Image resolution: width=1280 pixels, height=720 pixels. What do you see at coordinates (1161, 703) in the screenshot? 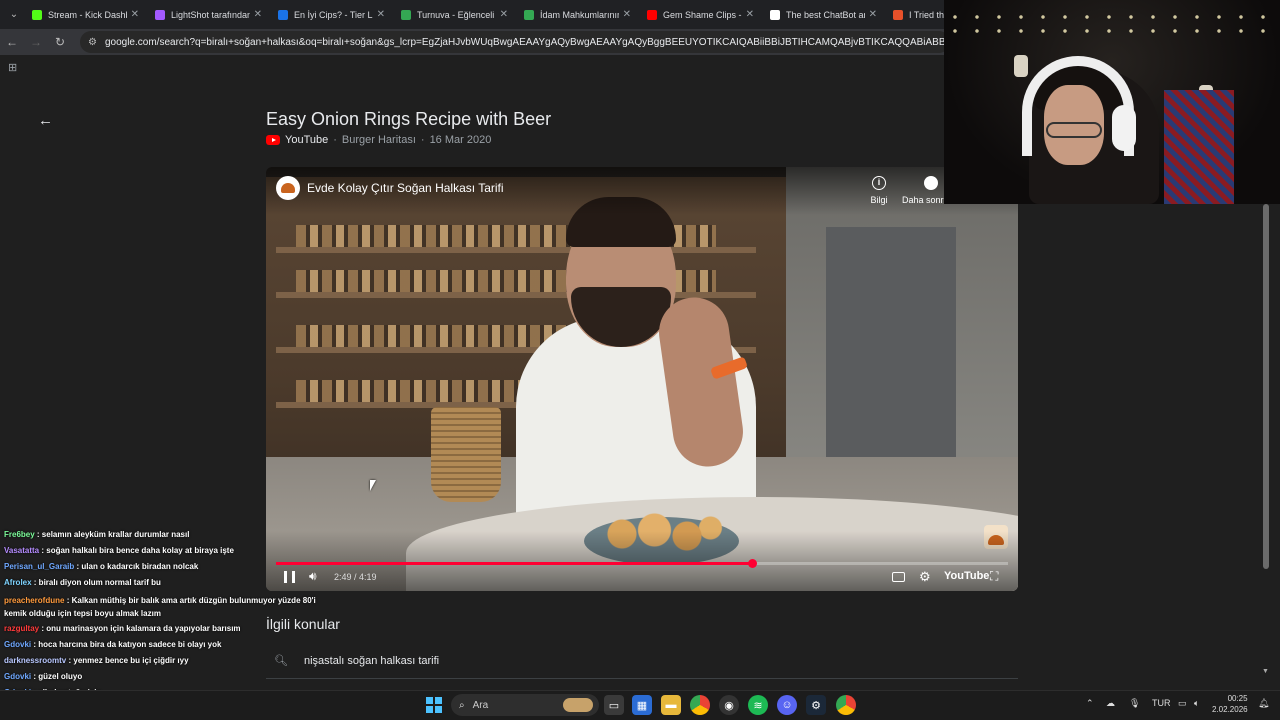
I see `language-indicator: TUR` at bounding box center [1161, 703].